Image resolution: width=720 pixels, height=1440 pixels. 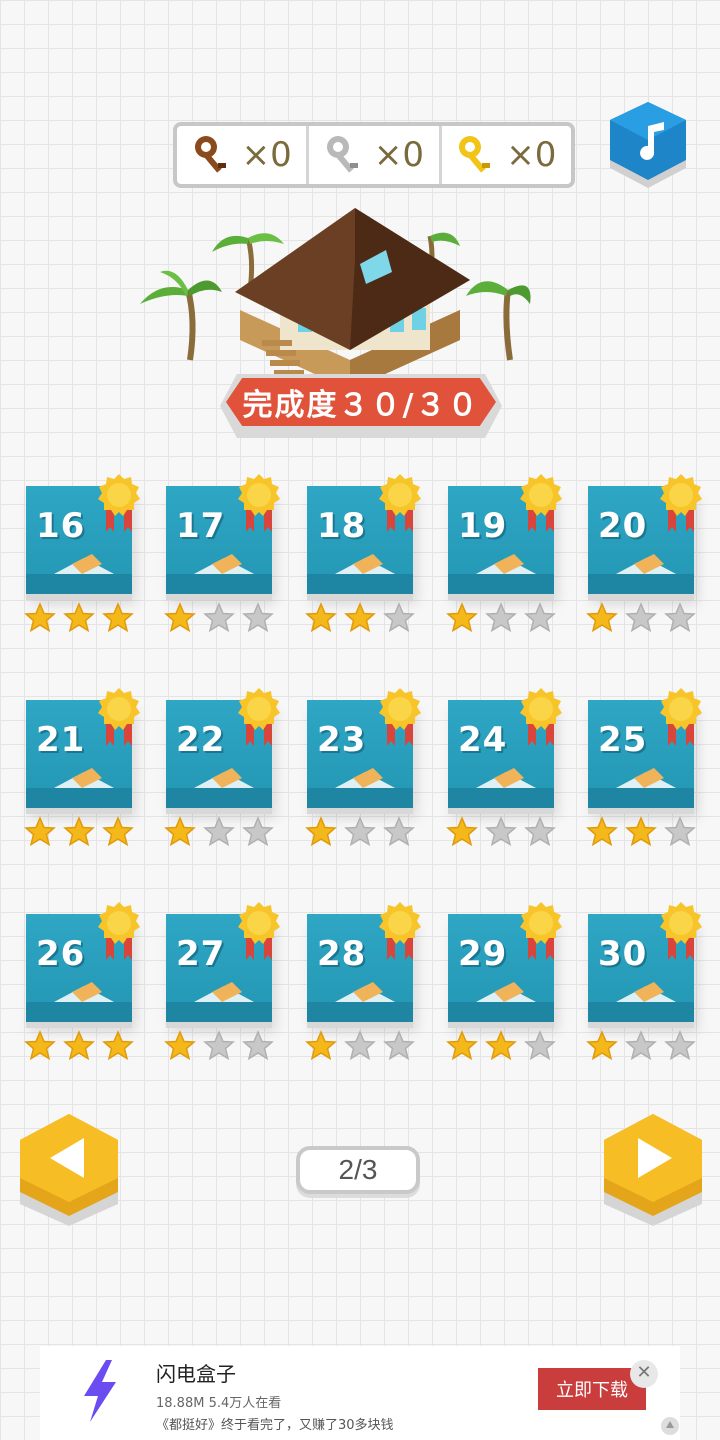 What do you see at coordinates (181, 315) in the screenshot?
I see `palm-tree-left` at bounding box center [181, 315].